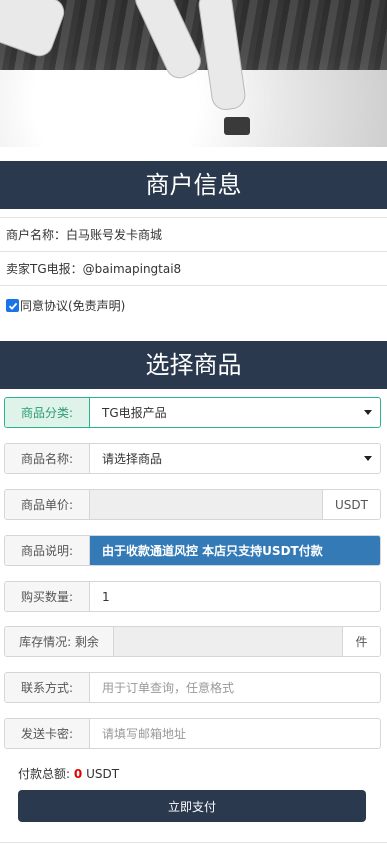 This screenshot has width=387, height=845. Describe the element at coordinates (44, 774) in the screenshot. I see `payment-total-label: 付款总额:` at that location.